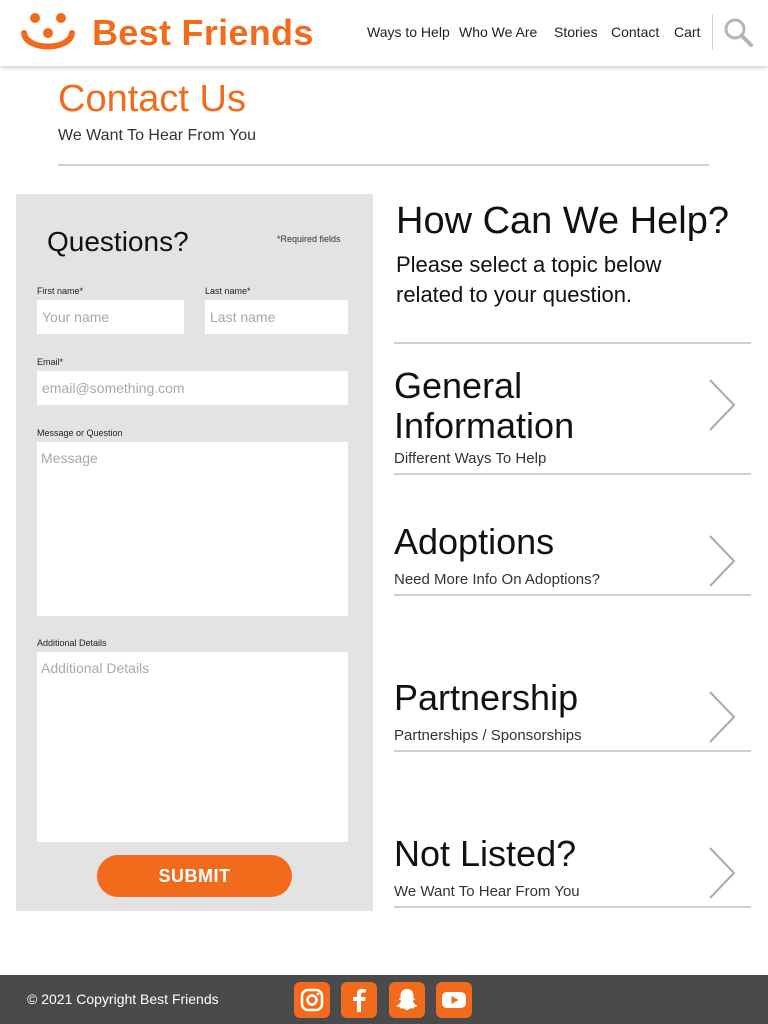  What do you see at coordinates (359, 1000) in the screenshot?
I see `facebook-icon` at bounding box center [359, 1000].